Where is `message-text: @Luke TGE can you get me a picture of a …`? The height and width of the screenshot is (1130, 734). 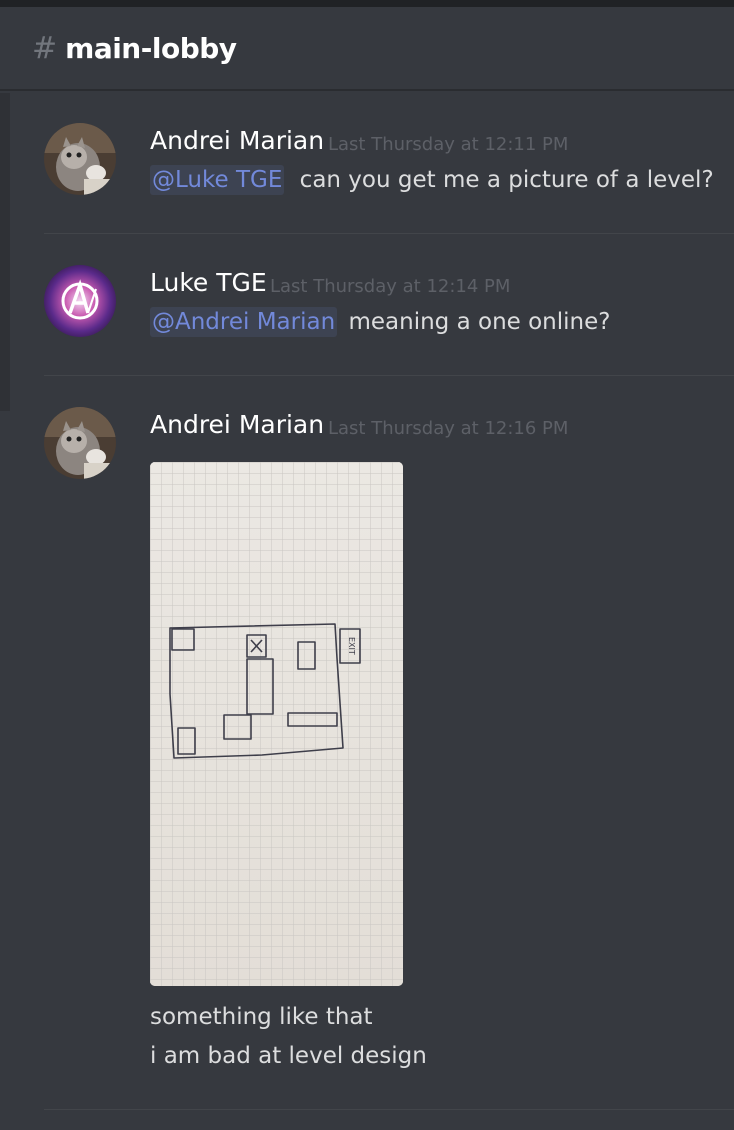 message-text: @Luke TGE can you get me a picture of a … is located at coordinates (432, 180).